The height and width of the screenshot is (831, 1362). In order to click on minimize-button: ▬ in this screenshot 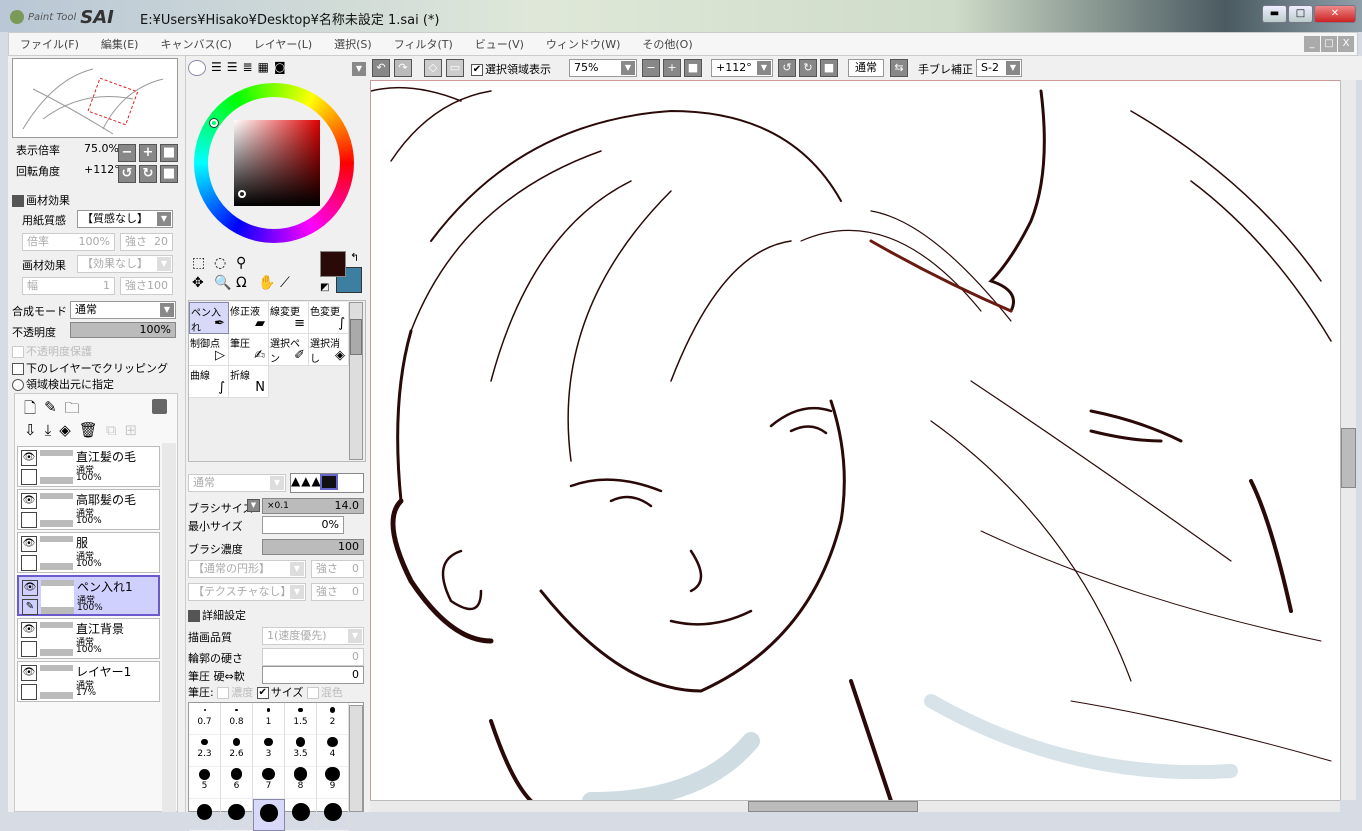, I will do `click(1274, 14)`.